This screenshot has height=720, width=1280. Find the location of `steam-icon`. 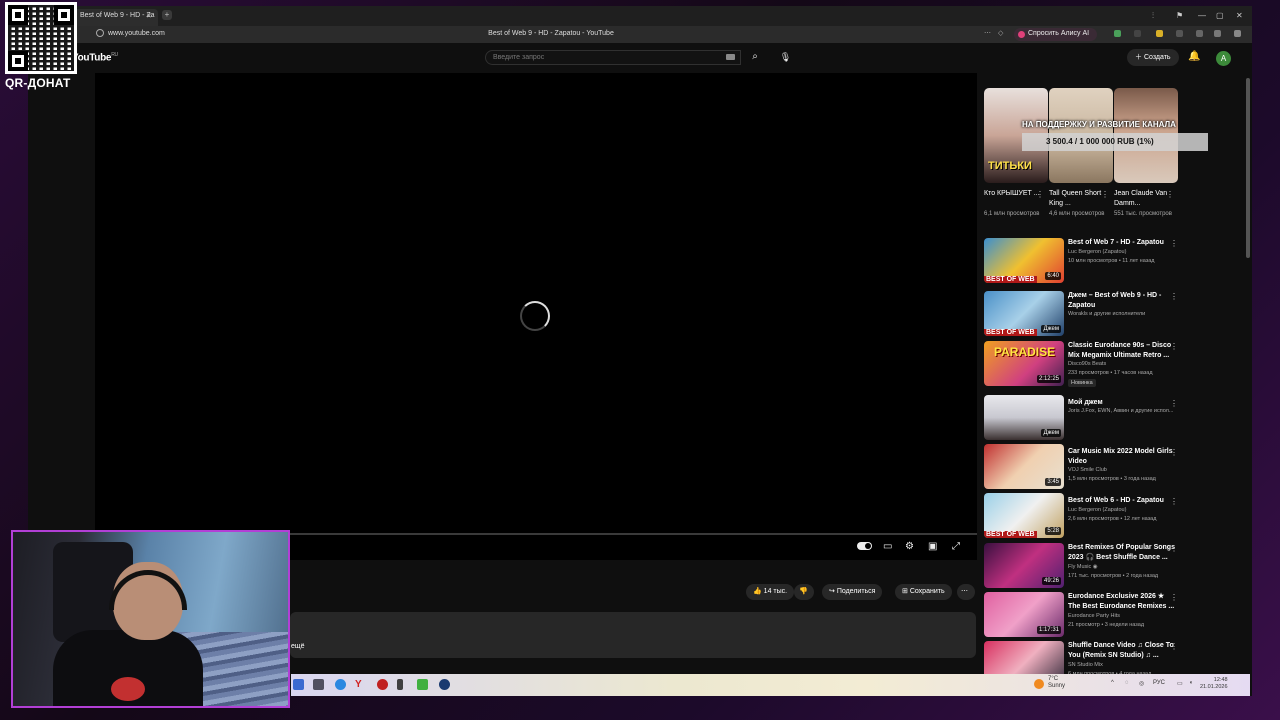

steam-icon is located at coordinates (444, 684).